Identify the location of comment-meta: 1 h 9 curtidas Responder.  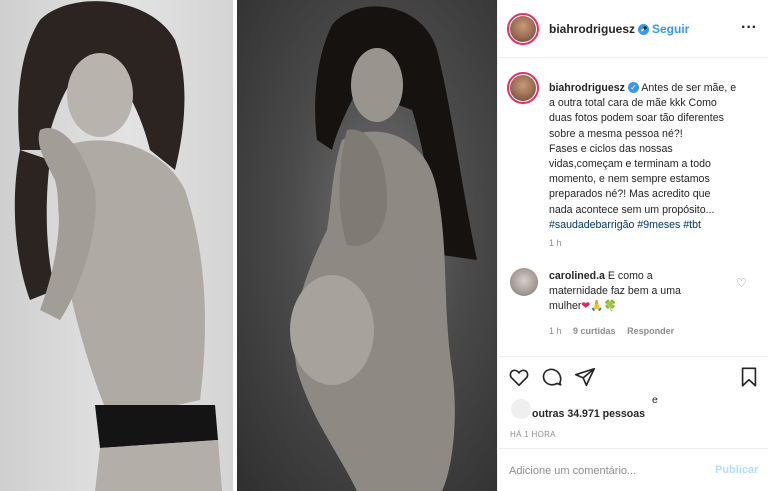
(616, 331).